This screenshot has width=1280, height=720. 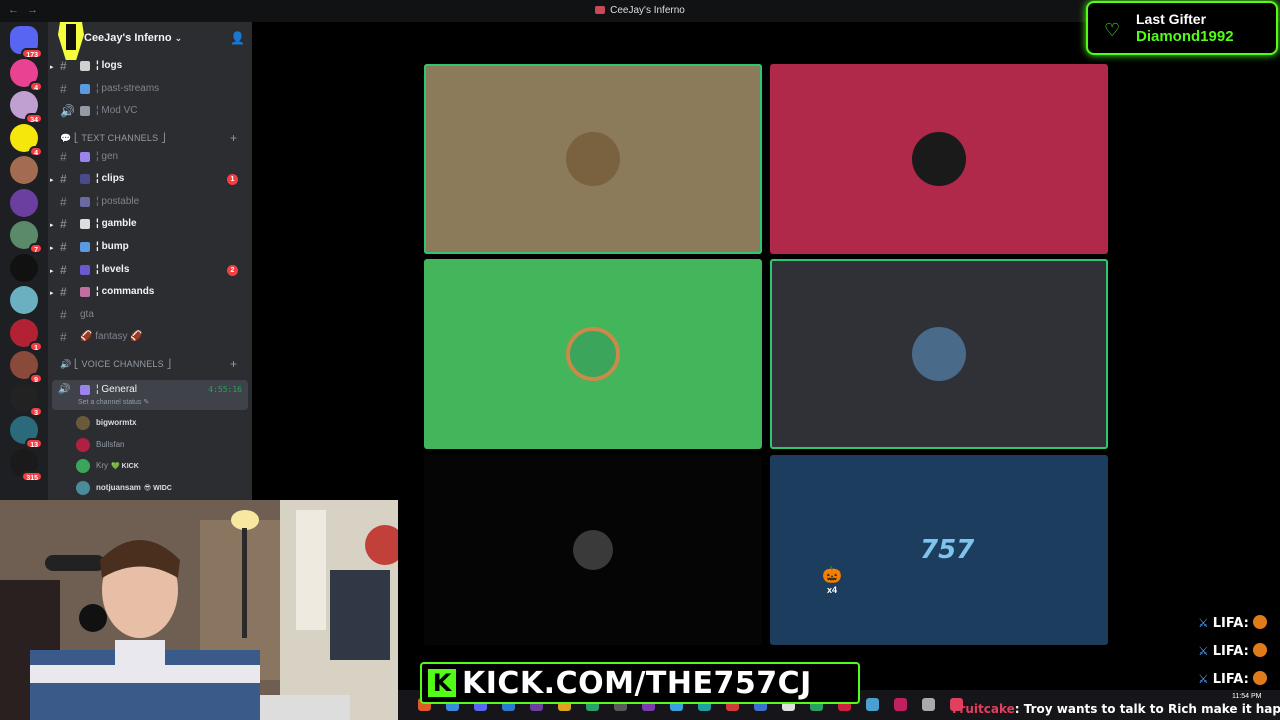 What do you see at coordinates (133, 38) in the screenshot?
I see `server-name: CeeJay's Inferno ⌄` at bounding box center [133, 38].